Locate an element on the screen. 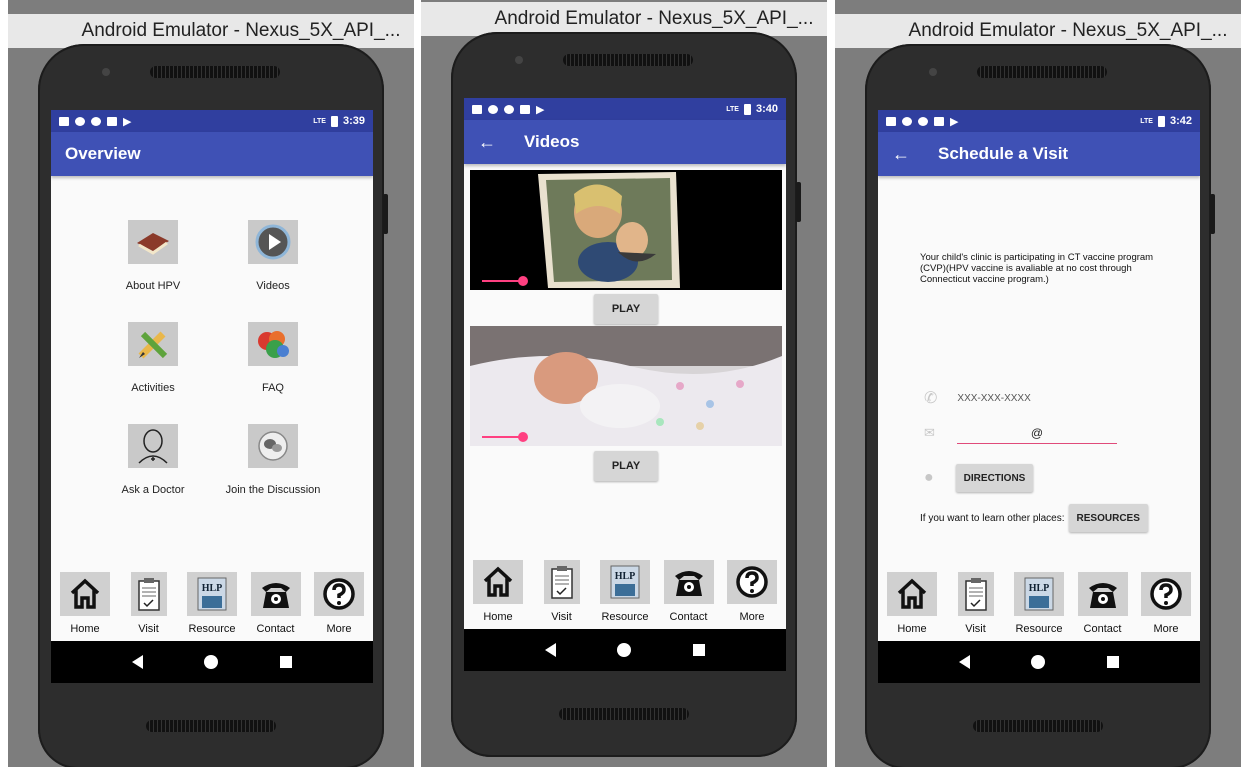 The width and height of the screenshot is (1246, 767). sd-card-icon is located at coordinates (939, 121).